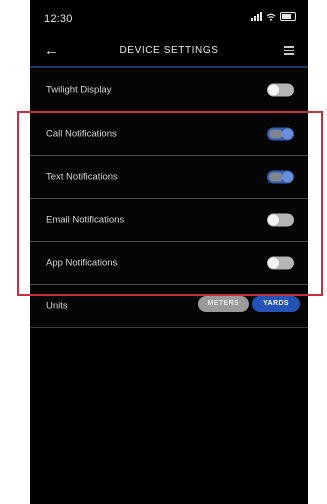  I want to click on setting-row-email-notifications: Email Notifications, so click(169, 220).